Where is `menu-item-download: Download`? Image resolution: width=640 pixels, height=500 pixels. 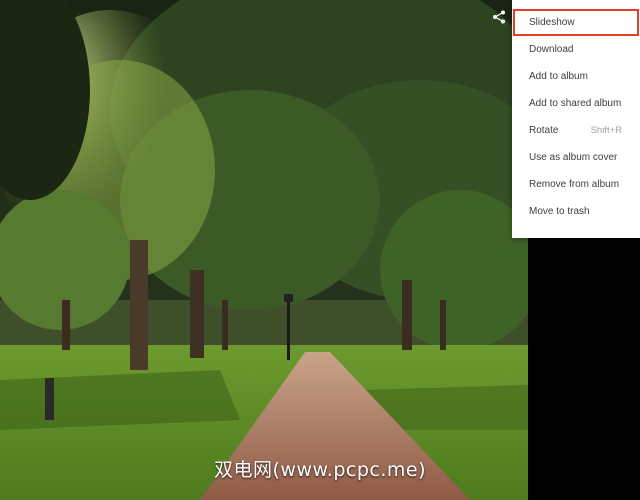 menu-item-download: Download is located at coordinates (576, 49).